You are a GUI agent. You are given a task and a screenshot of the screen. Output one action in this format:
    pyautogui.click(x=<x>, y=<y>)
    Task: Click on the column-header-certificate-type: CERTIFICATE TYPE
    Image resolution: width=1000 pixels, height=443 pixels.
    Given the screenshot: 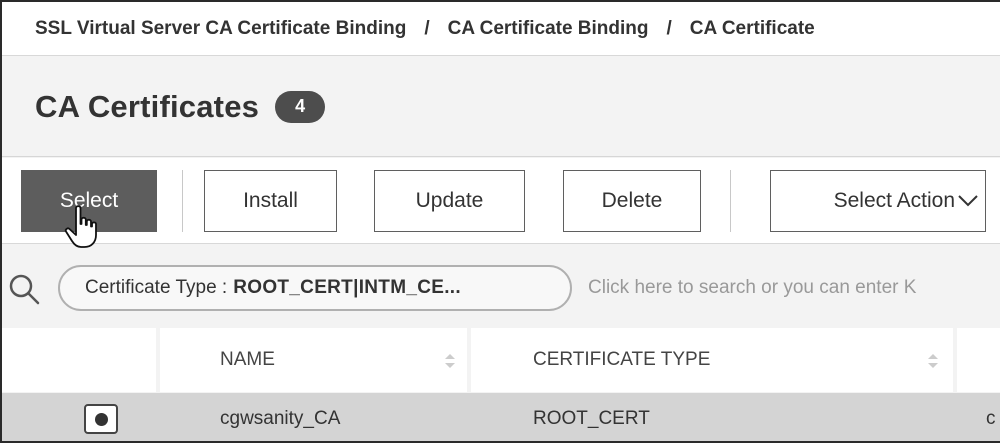 What is the action you would take?
    pyautogui.click(x=712, y=360)
    